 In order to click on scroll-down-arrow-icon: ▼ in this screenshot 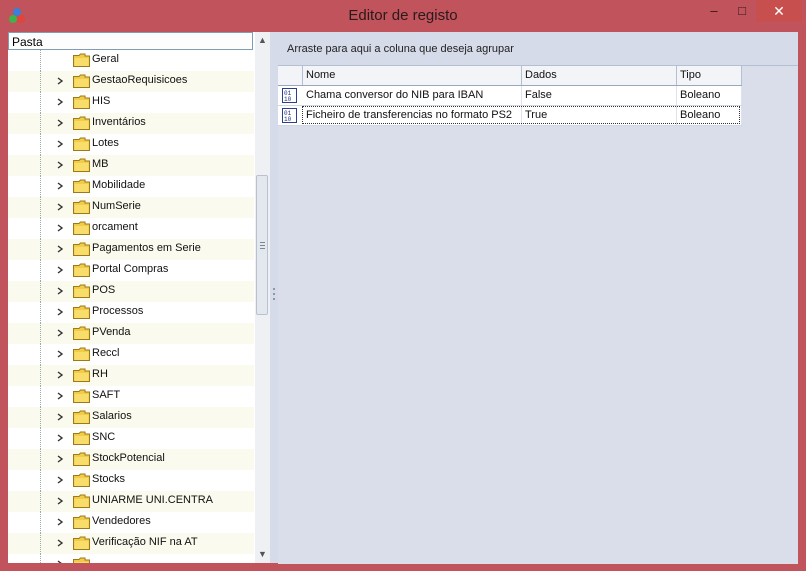, I will do `click(262, 554)`.